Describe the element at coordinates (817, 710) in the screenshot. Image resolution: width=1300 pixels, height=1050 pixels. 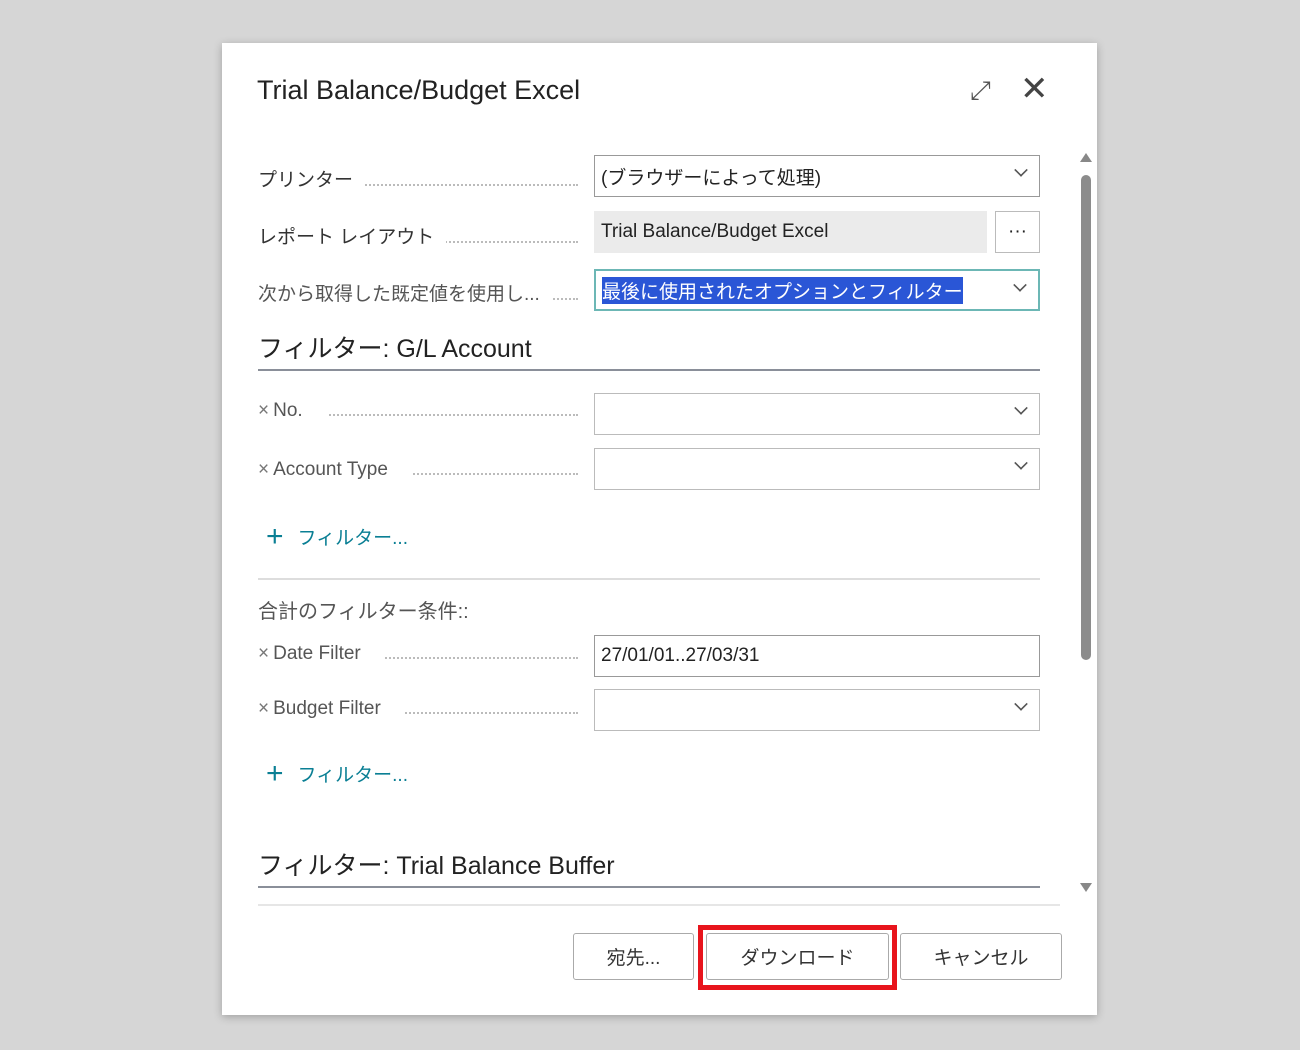
I see `budget-filter-select` at that location.